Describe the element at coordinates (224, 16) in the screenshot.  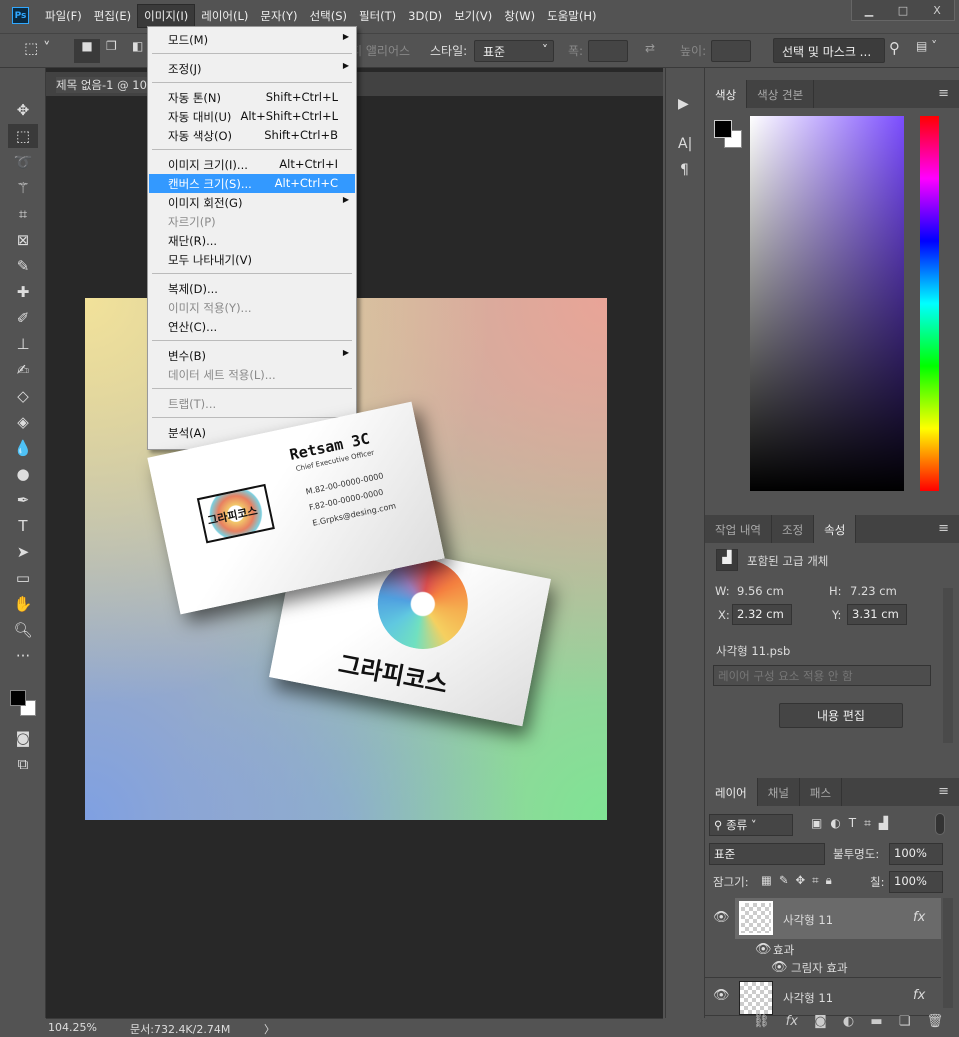
I see `menu-layer: 레이어(L)` at that location.